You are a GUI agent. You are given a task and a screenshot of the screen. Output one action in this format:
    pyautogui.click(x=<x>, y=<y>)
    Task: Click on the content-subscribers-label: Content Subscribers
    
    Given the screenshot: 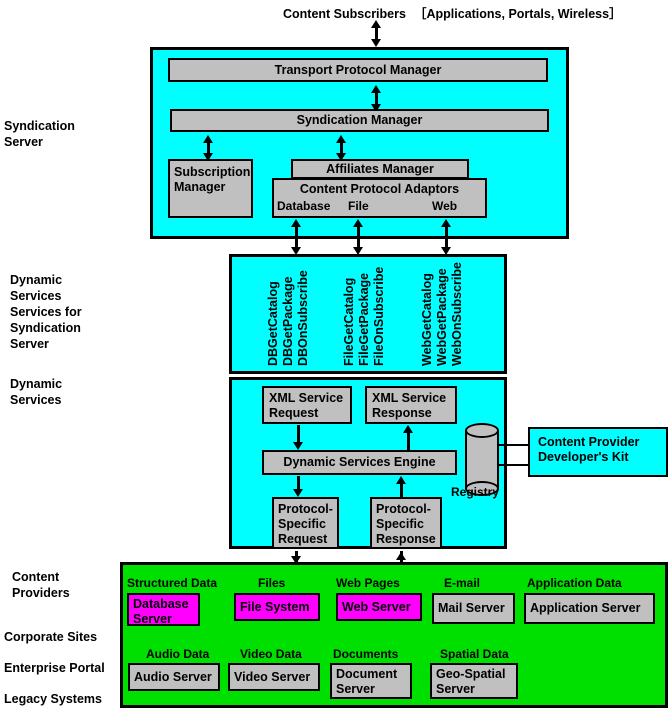 What is the action you would take?
    pyautogui.click(x=344, y=14)
    